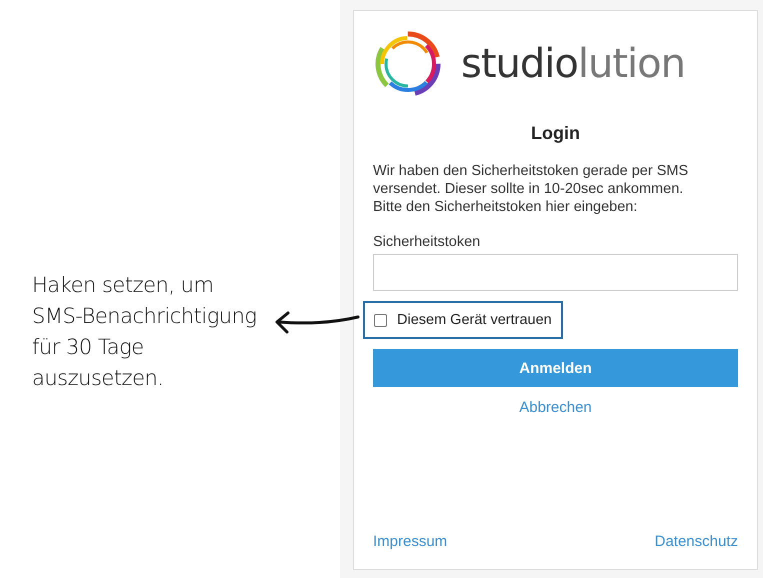 The height and width of the screenshot is (578, 763). Describe the element at coordinates (427, 242) in the screenshot. I see `token-label: Sicherheitstoken` at that location.